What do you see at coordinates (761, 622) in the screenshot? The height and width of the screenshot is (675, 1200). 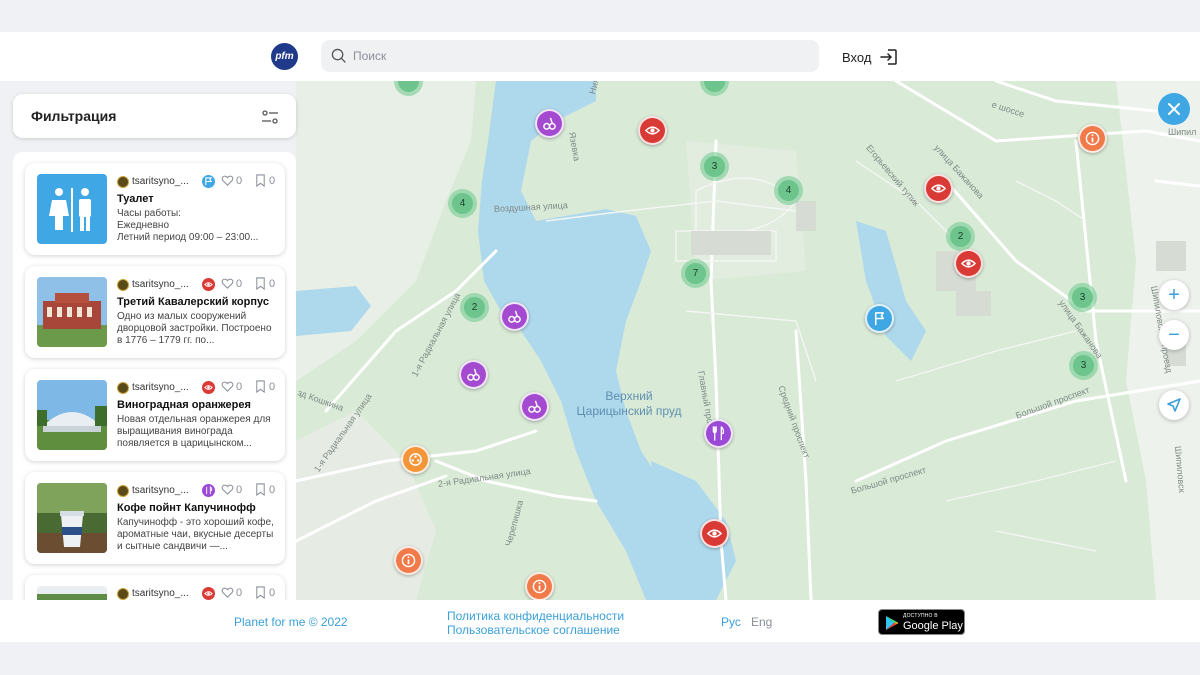 I see `lang-en-link: Eng` at bounding box center [761, 622].